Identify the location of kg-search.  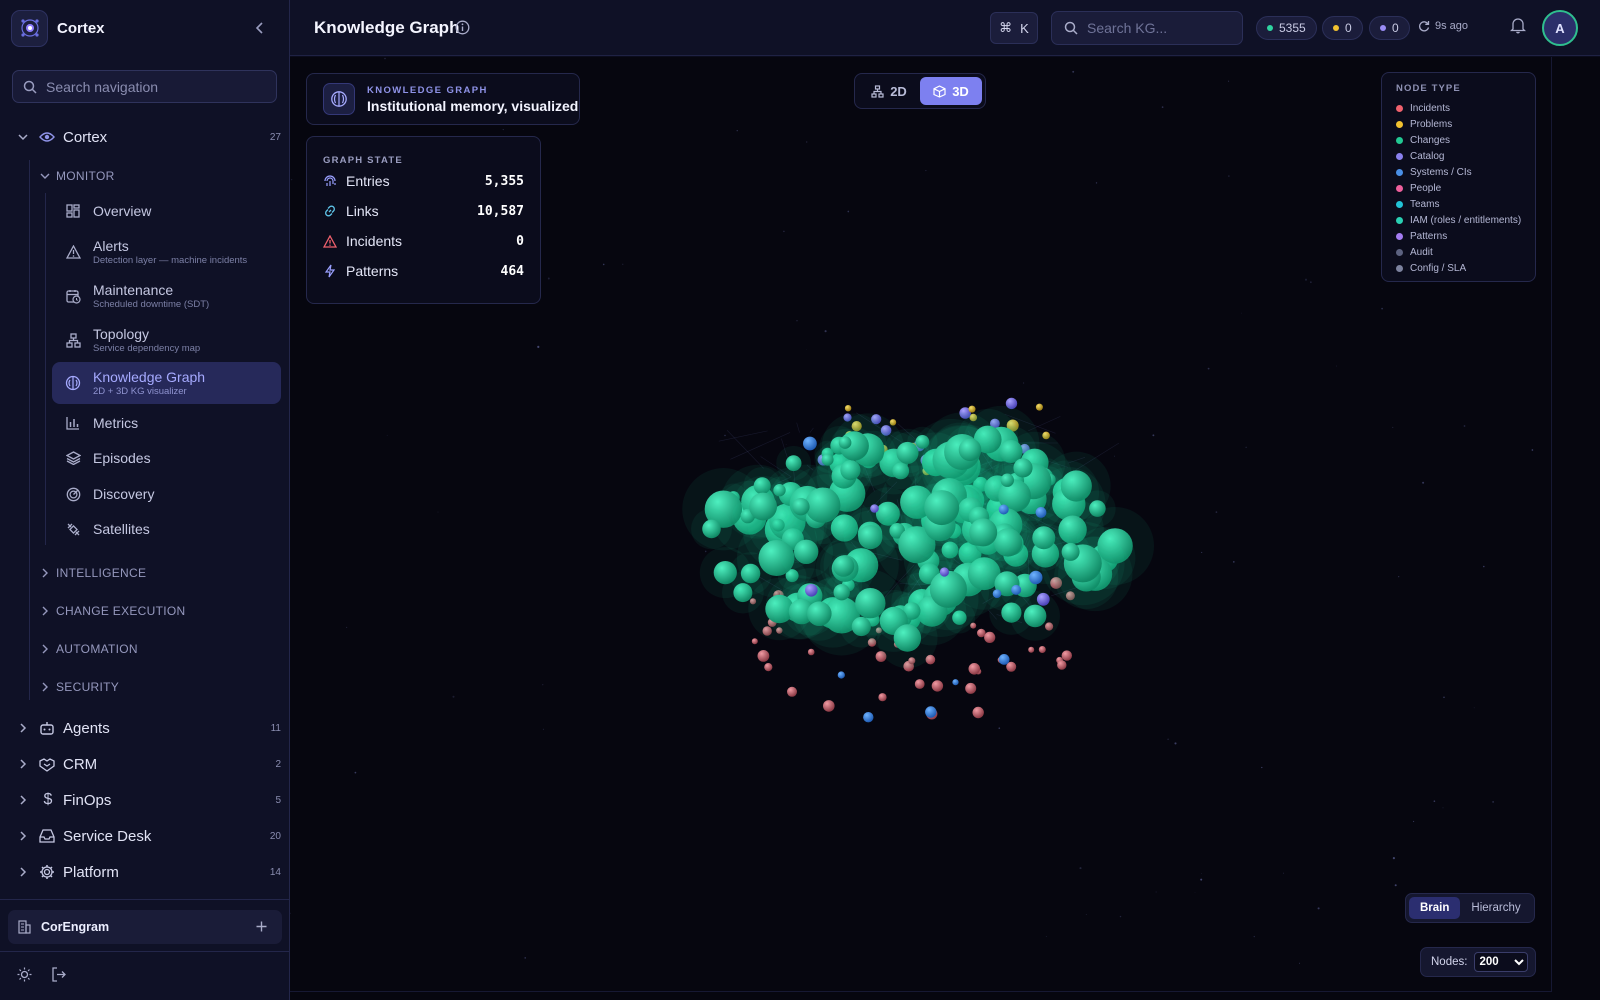
(1147, 28).